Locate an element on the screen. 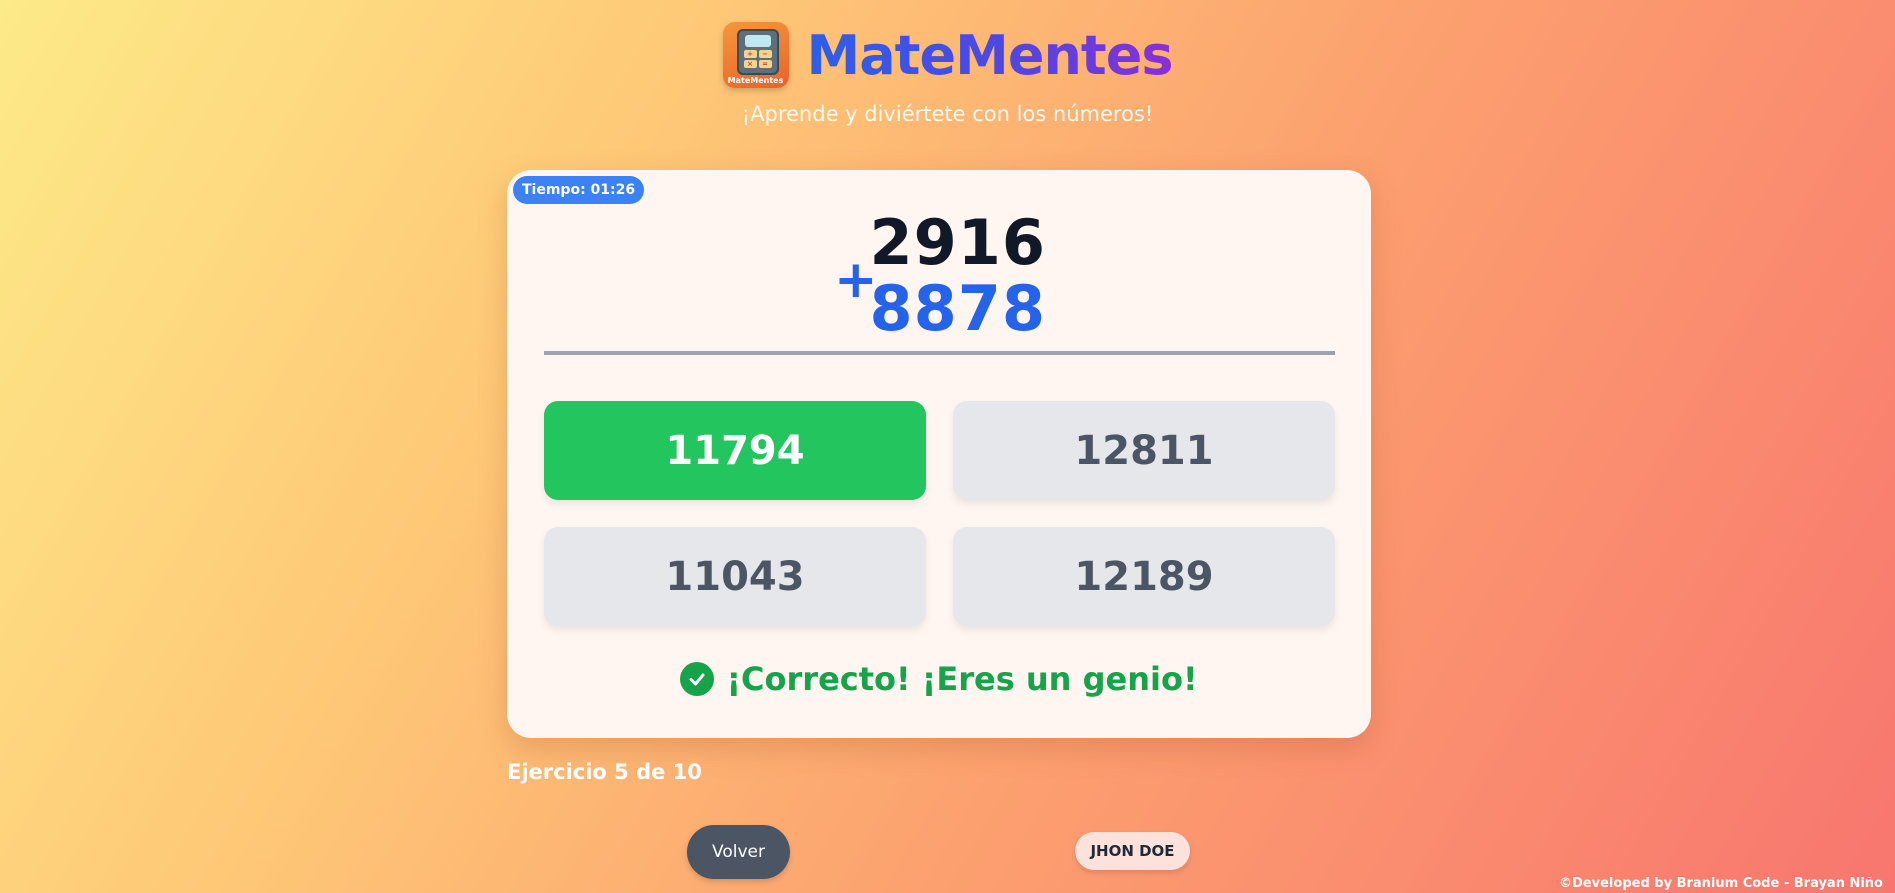 This screenshot has height=893, width=1895. feedback-text: ¡Correcto! ¡Eres un genio! is located at coordinates (962, 679).